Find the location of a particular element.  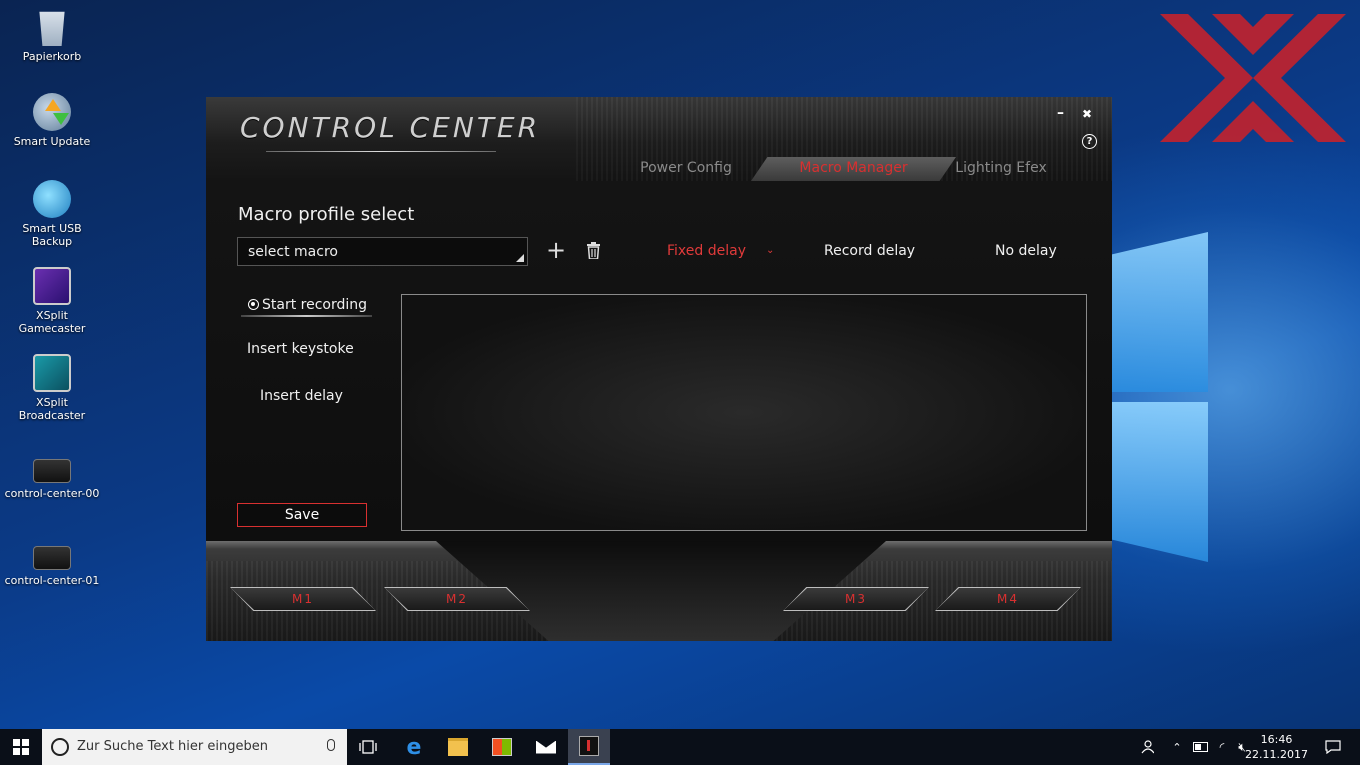

trash-icon is located at coordinates (593, 250).